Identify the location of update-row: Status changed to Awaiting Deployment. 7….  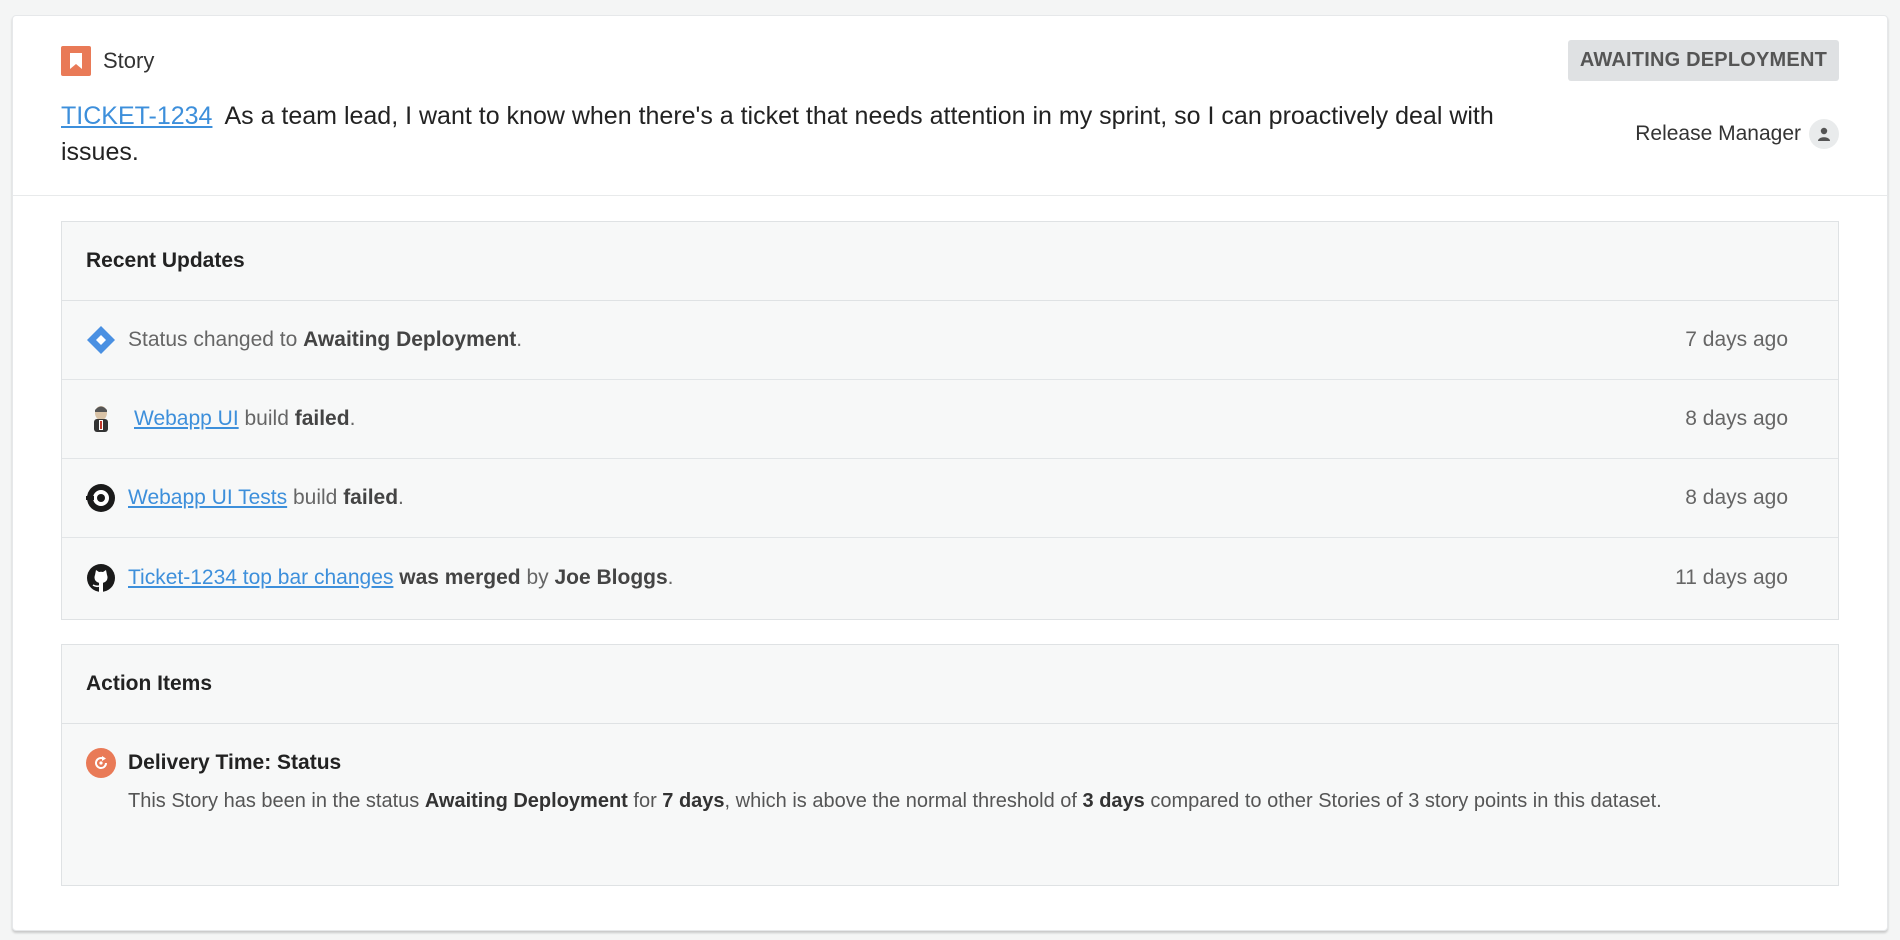
(950, 340).